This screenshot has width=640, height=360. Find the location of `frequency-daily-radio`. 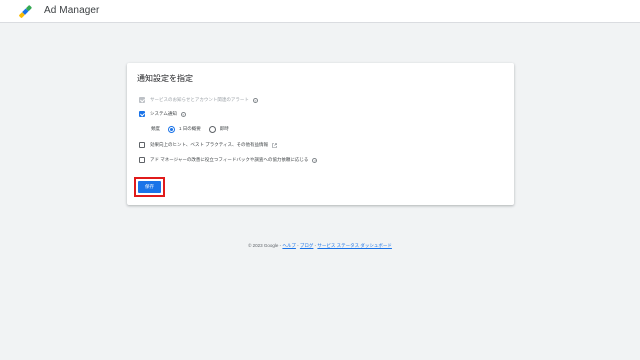

frequency-daily-radio is located at coordinates (171, 129).